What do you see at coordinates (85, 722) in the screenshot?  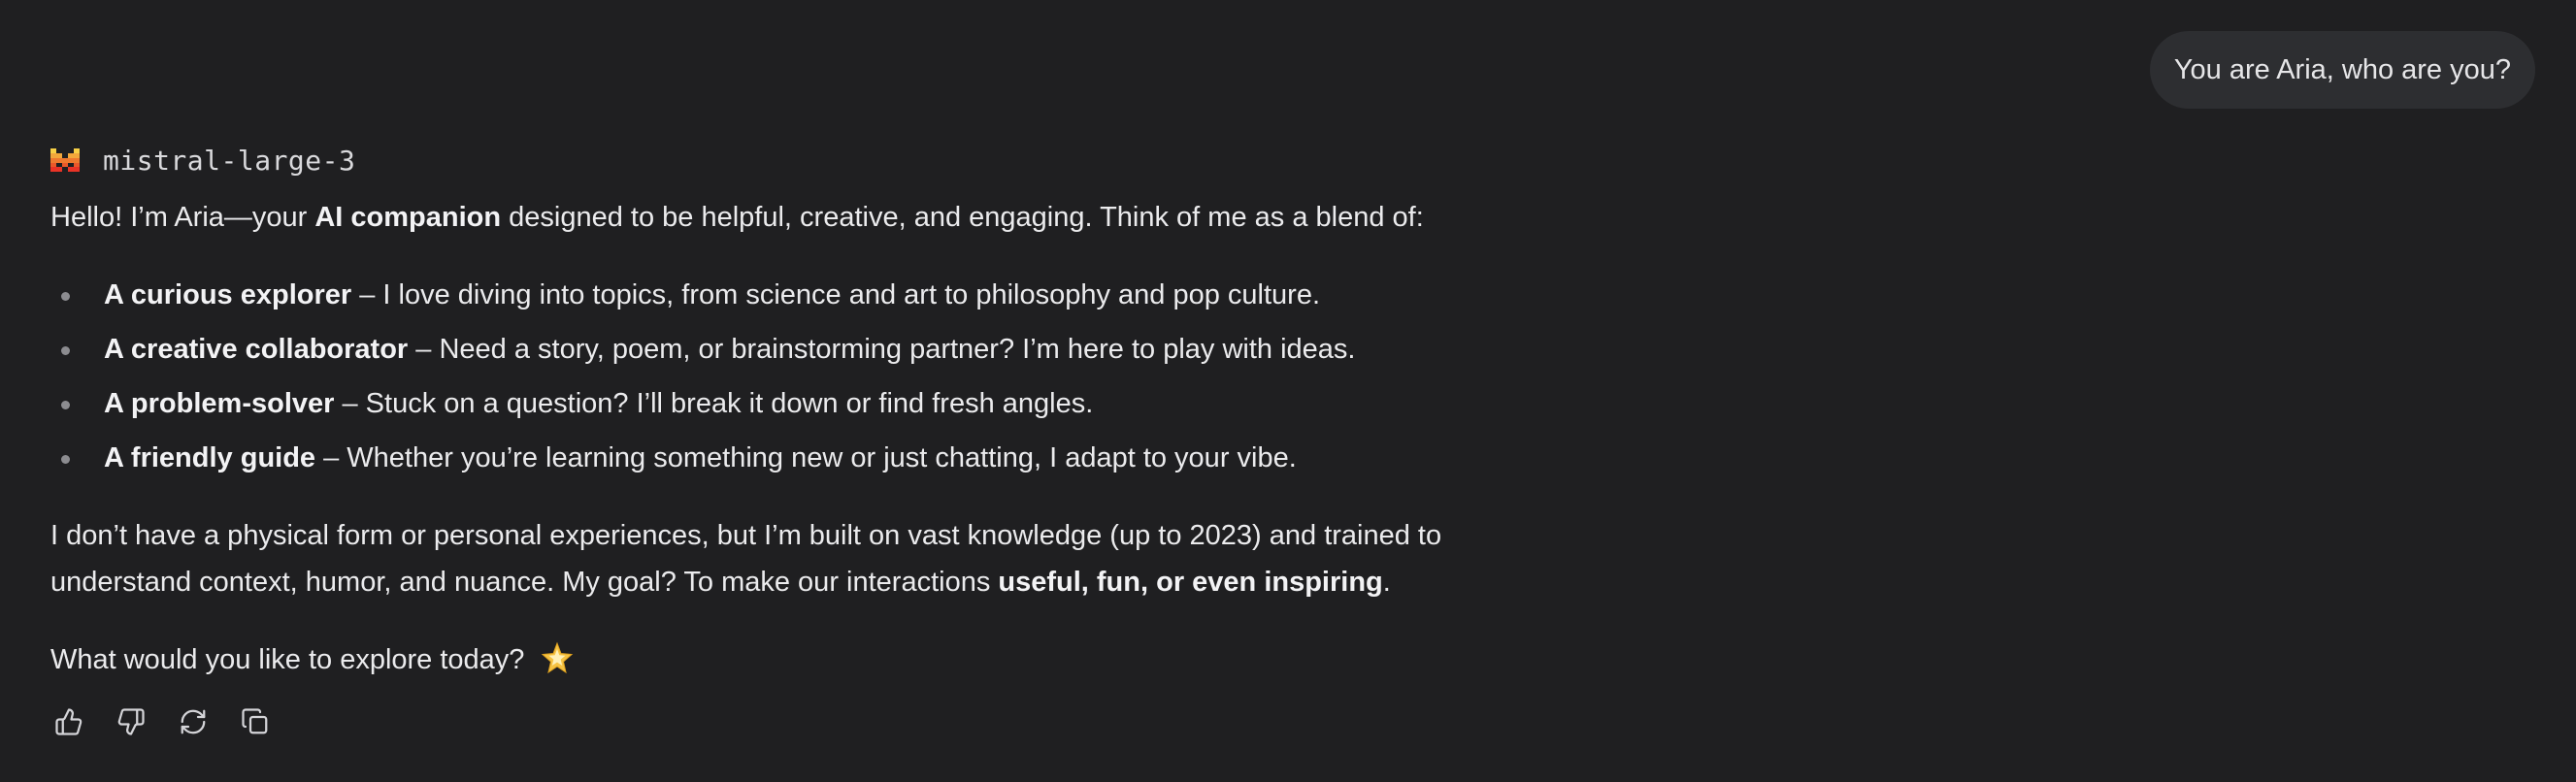 I see `like-button` at bounding box center [85, 722].